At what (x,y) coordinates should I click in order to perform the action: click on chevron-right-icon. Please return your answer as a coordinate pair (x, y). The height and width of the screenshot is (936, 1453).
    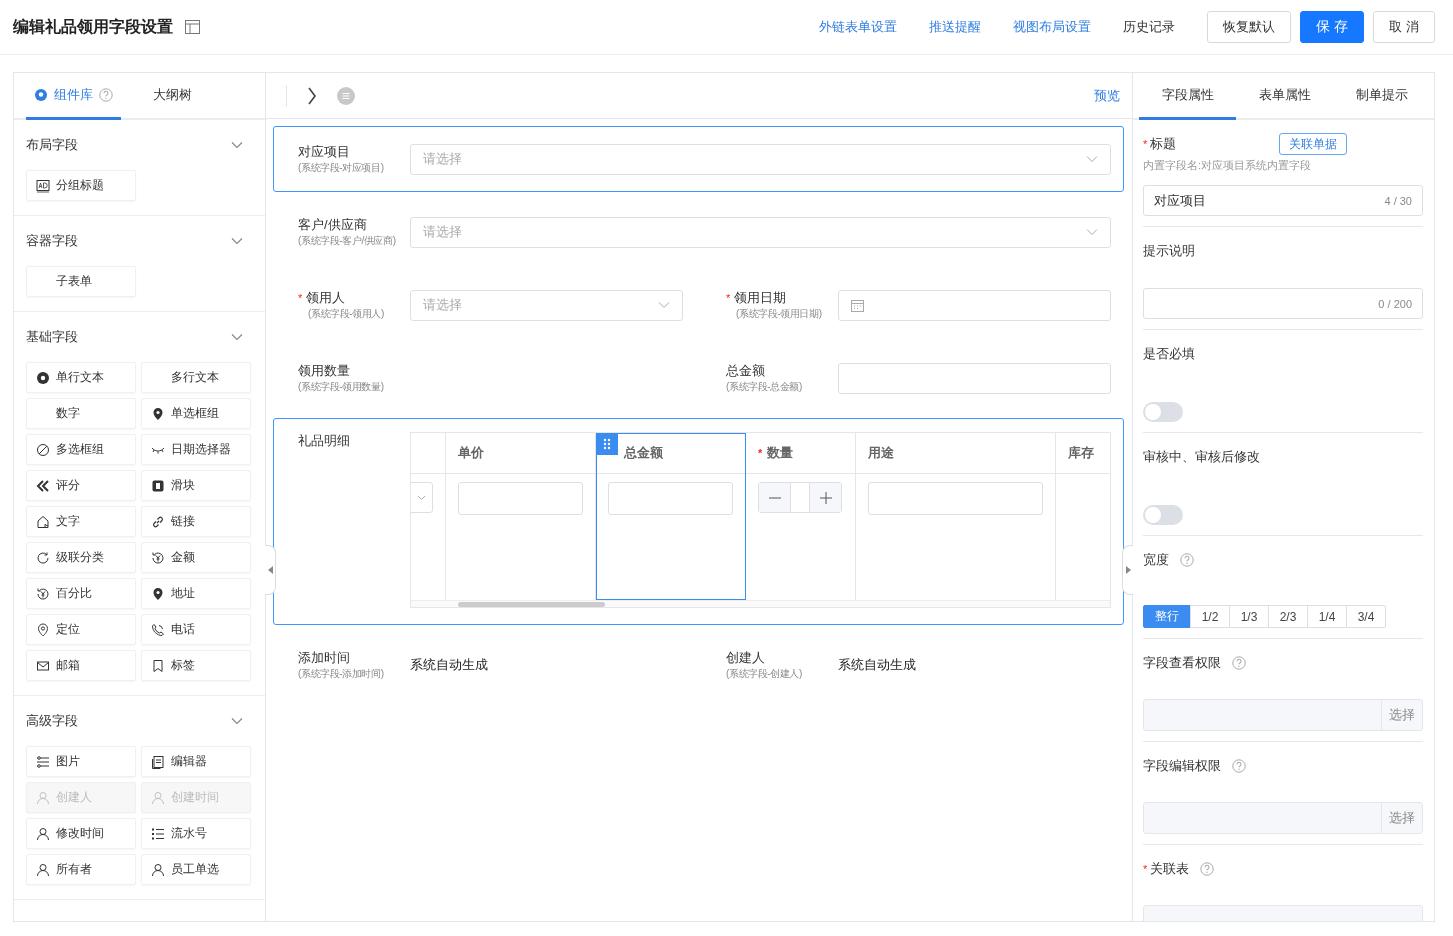
    Looking at the image, I should click on (312, 95).